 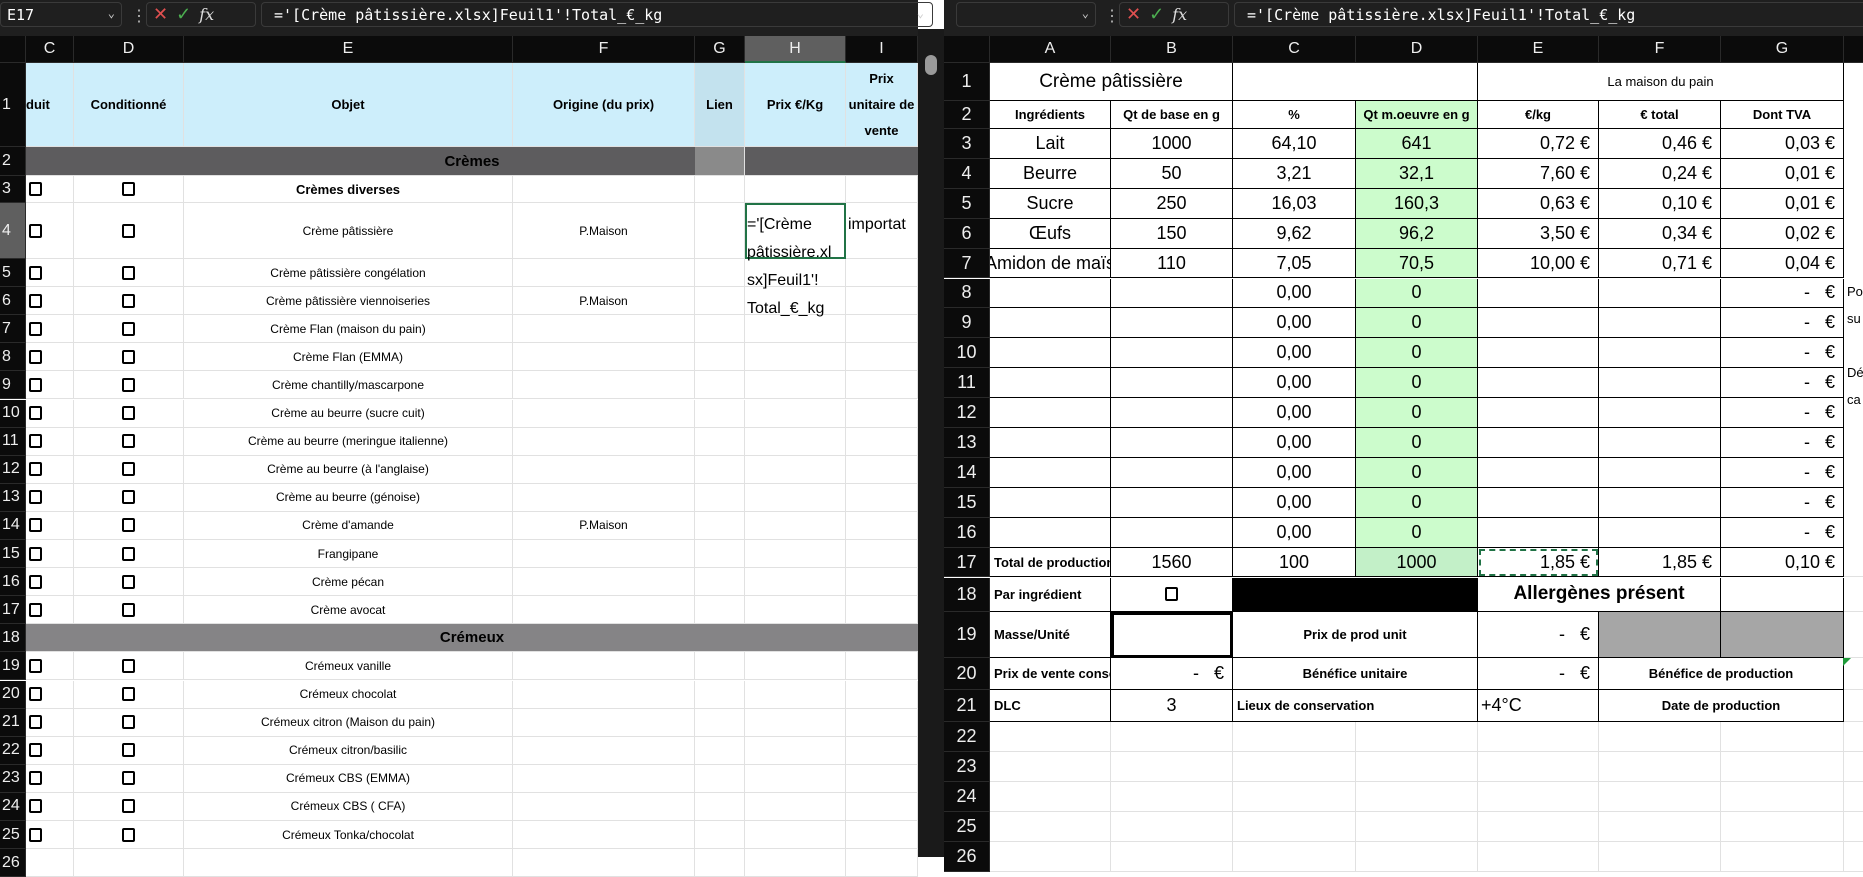 I want to click on more-icon: ⋮, so click(x=1112, y=16).